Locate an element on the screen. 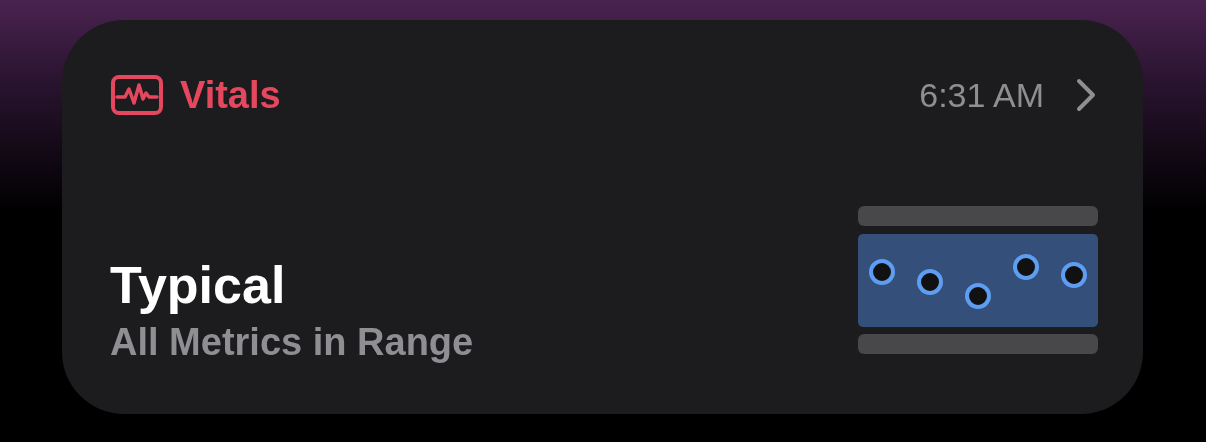 The width and height of the screenshot is (1206, 442). widget-title: Vitals is located at coordinates (230, 95).